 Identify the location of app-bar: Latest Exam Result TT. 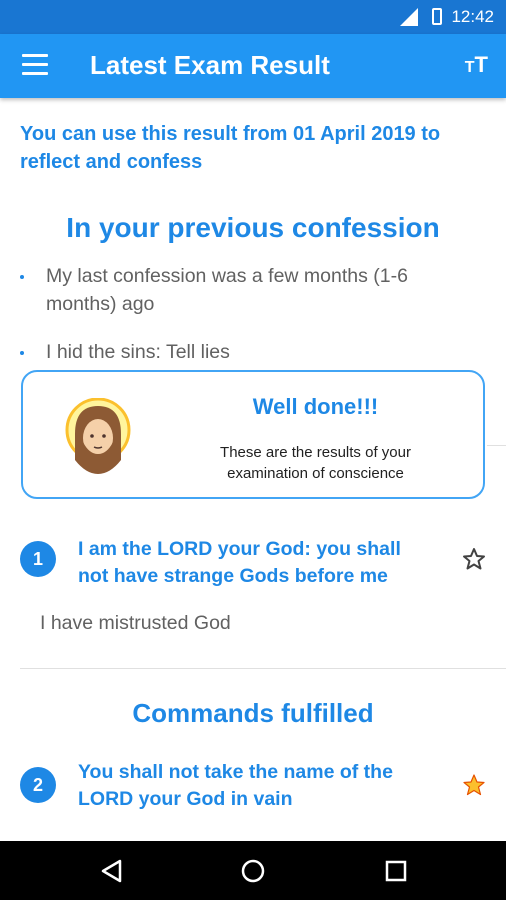
(253, 66).